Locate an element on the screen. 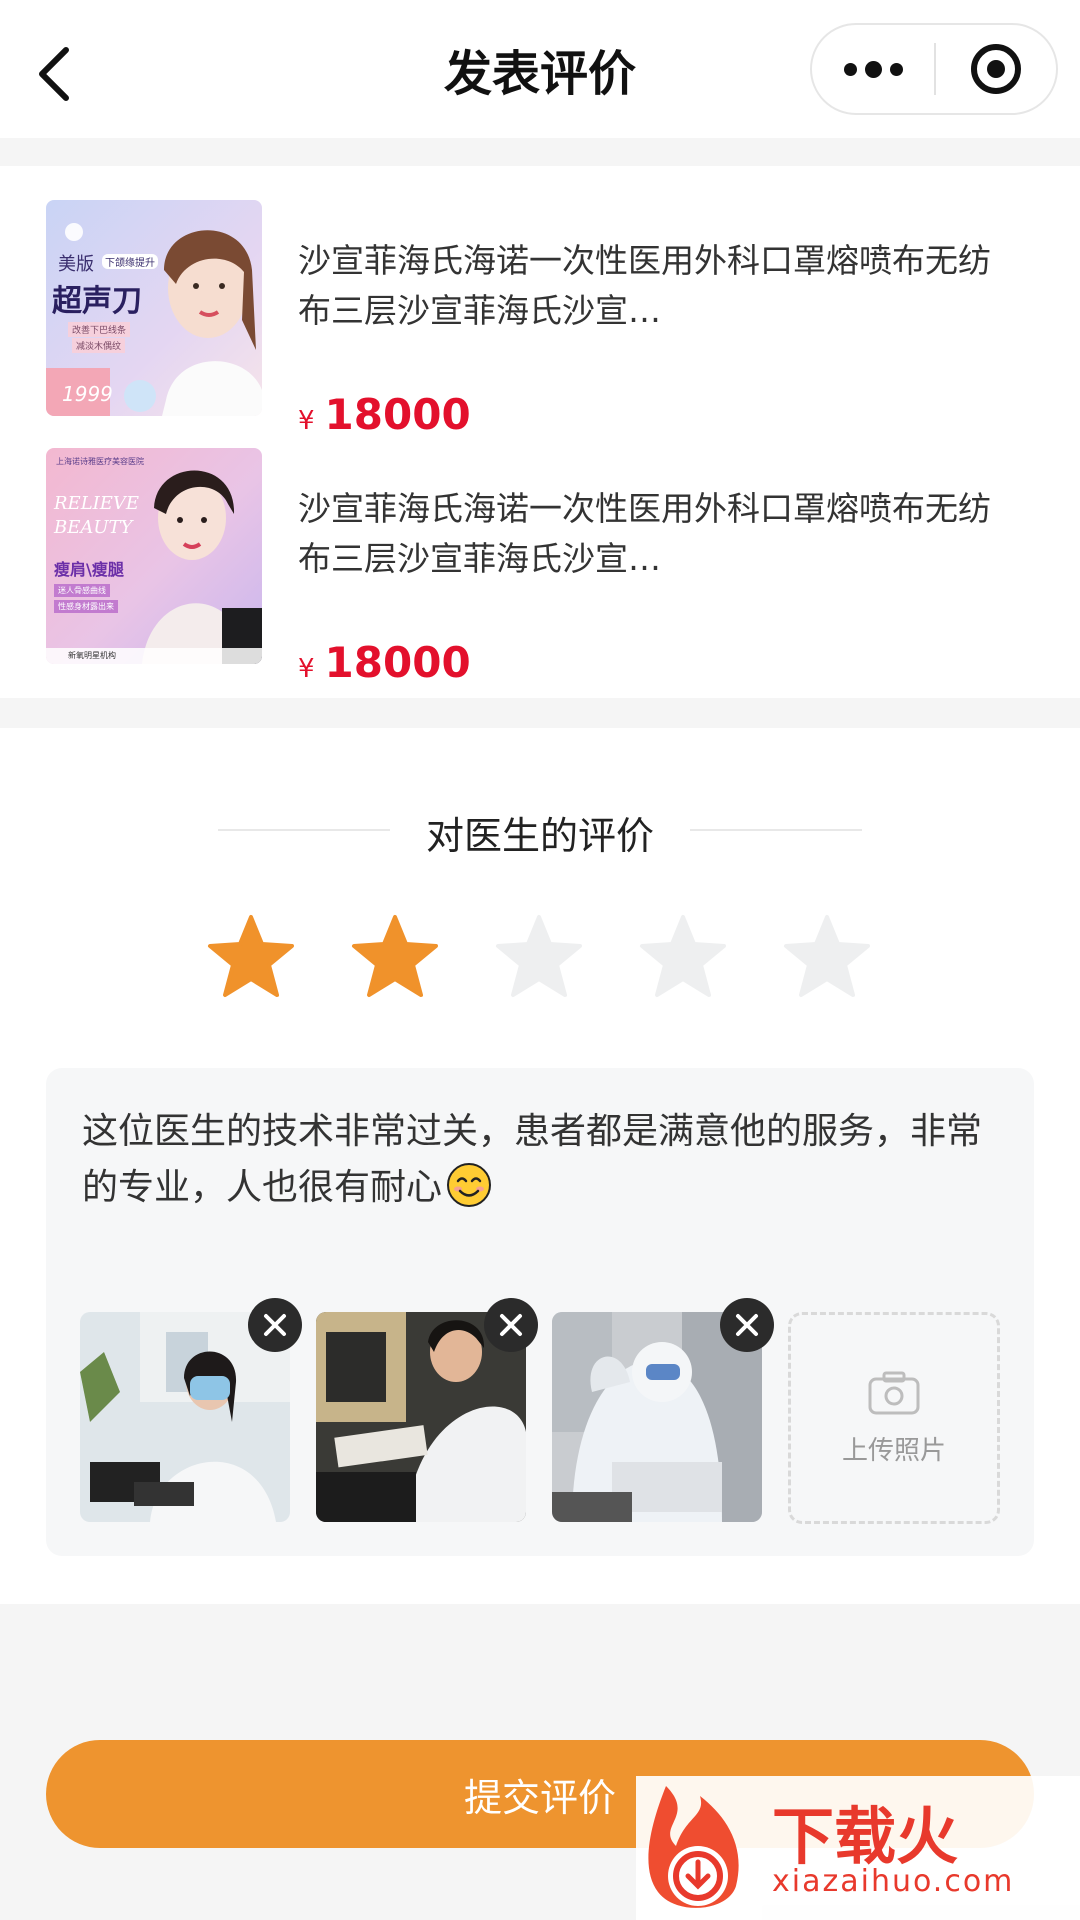 This screenshot has height=1920, width=1080. smiling-face-icon is located at coordinates (469, 1185).